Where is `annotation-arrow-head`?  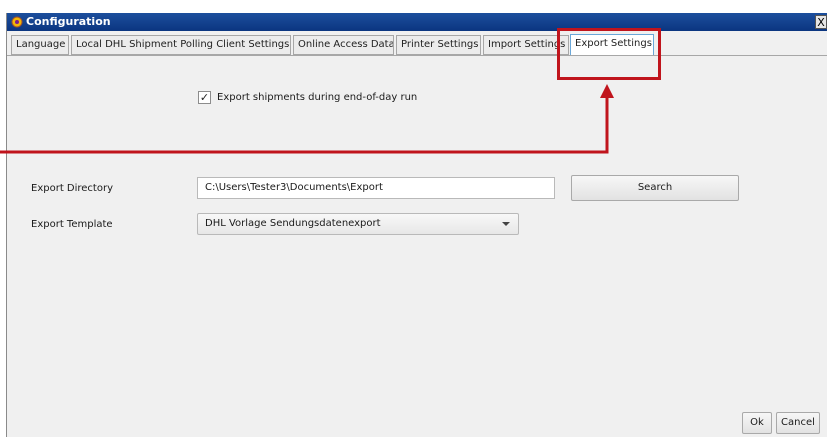
annotation-arrow-head is located at coordinates (607, 91).